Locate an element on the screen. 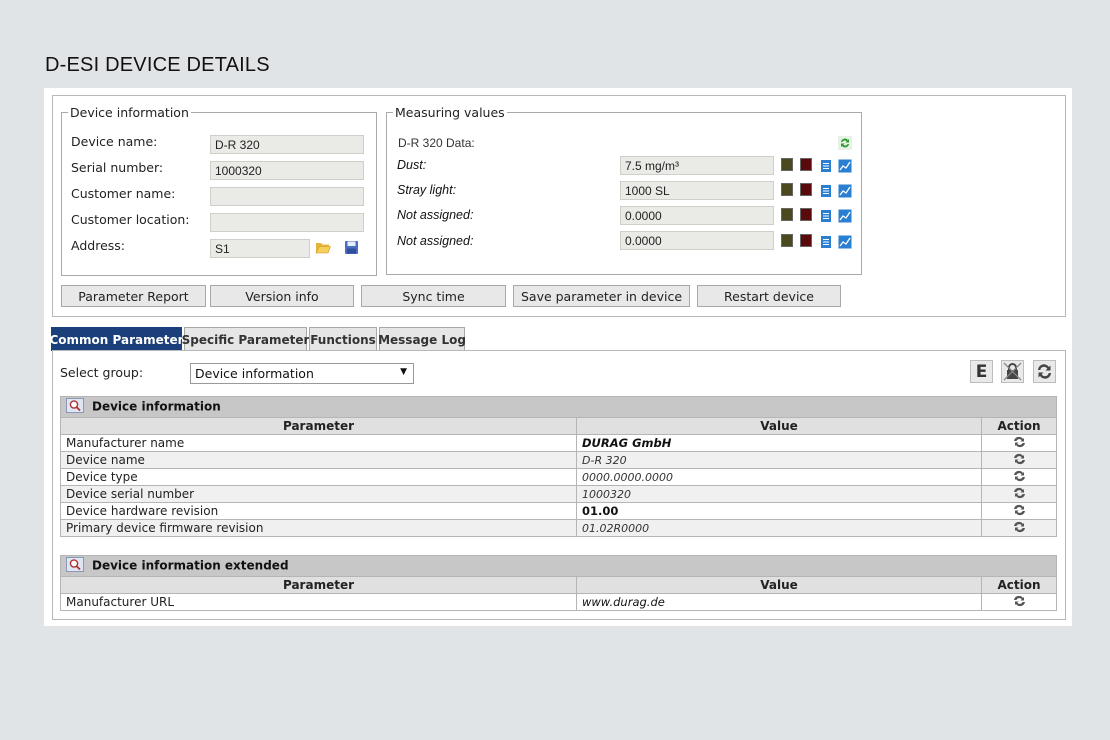 The width and height of the screenshot is (1110, 740). measure-label-dust: Dust: is located at coordinates (412, 165).